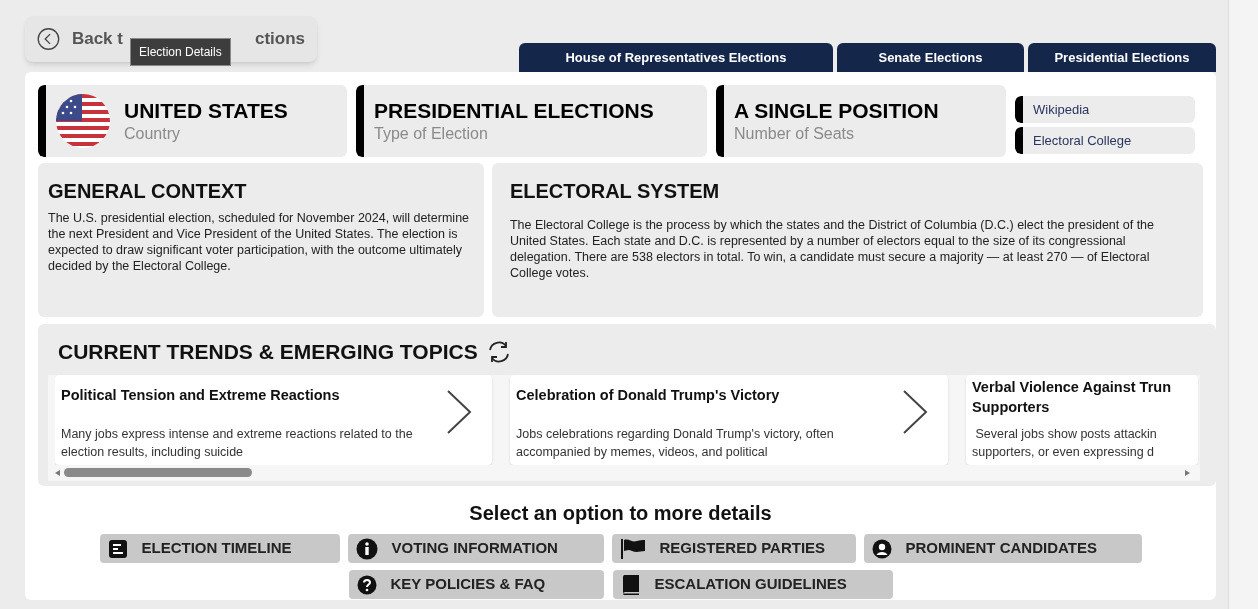 The image size is (1258, 609). Describe the element at coordinates (148, 191) in the screenshot. I see `panel-title: GENERAL CONTEXT` at that location.